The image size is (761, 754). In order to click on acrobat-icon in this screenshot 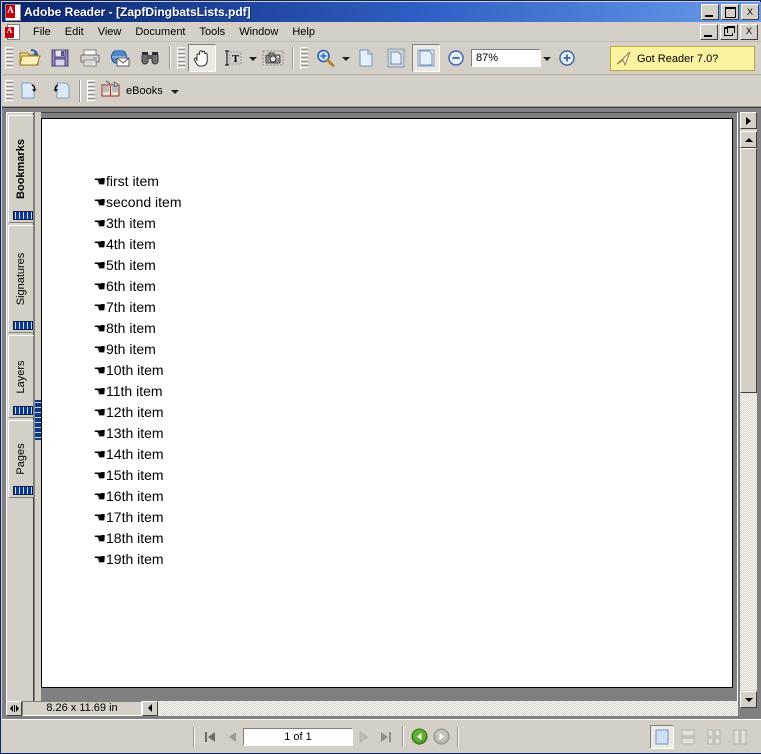, I will do `click(13, 12)`.